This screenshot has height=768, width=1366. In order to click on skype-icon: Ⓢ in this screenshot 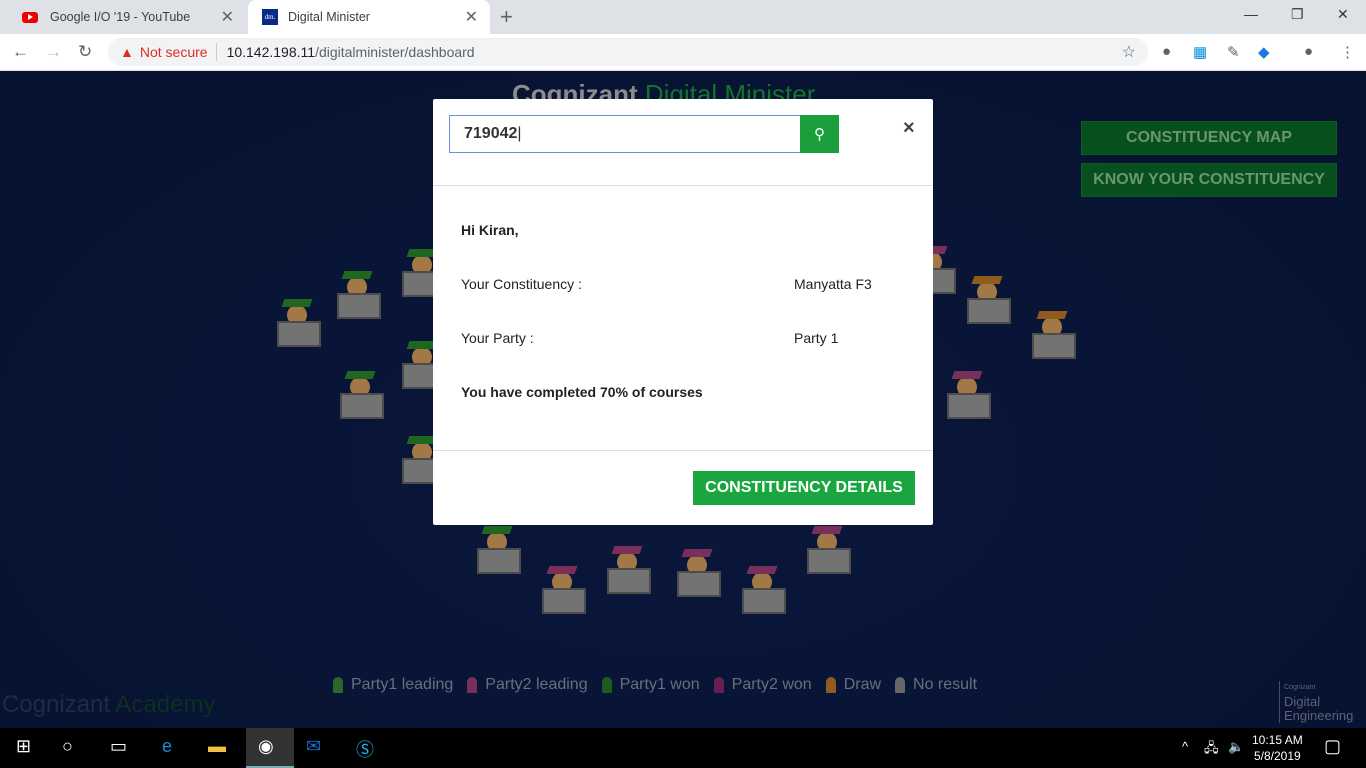, I will do `click(365, 749)`.